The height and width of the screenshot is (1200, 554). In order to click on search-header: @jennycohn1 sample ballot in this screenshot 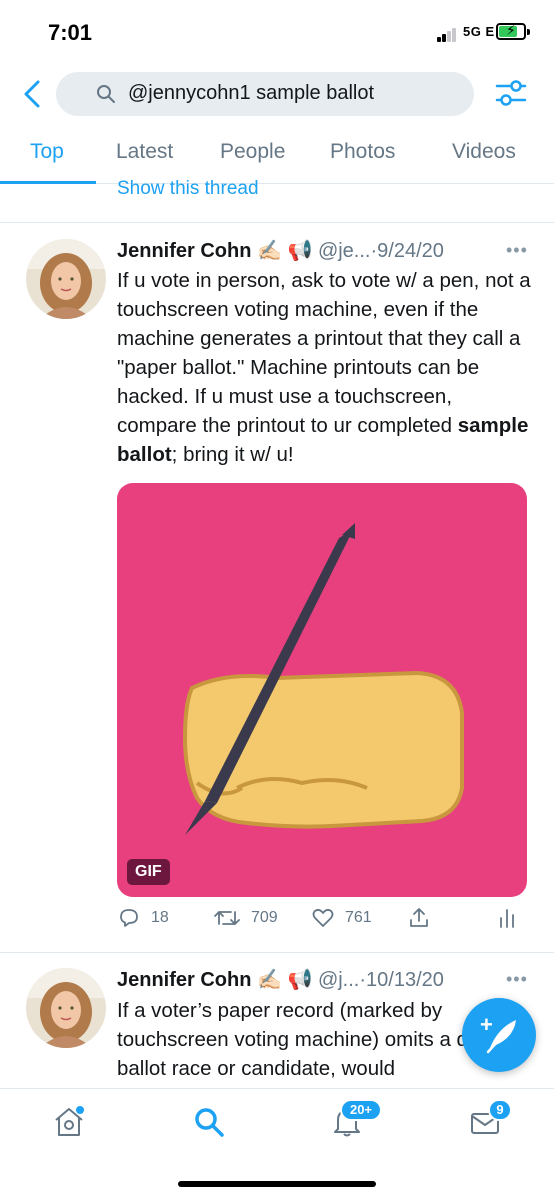, I will do `click(277, 94)`.